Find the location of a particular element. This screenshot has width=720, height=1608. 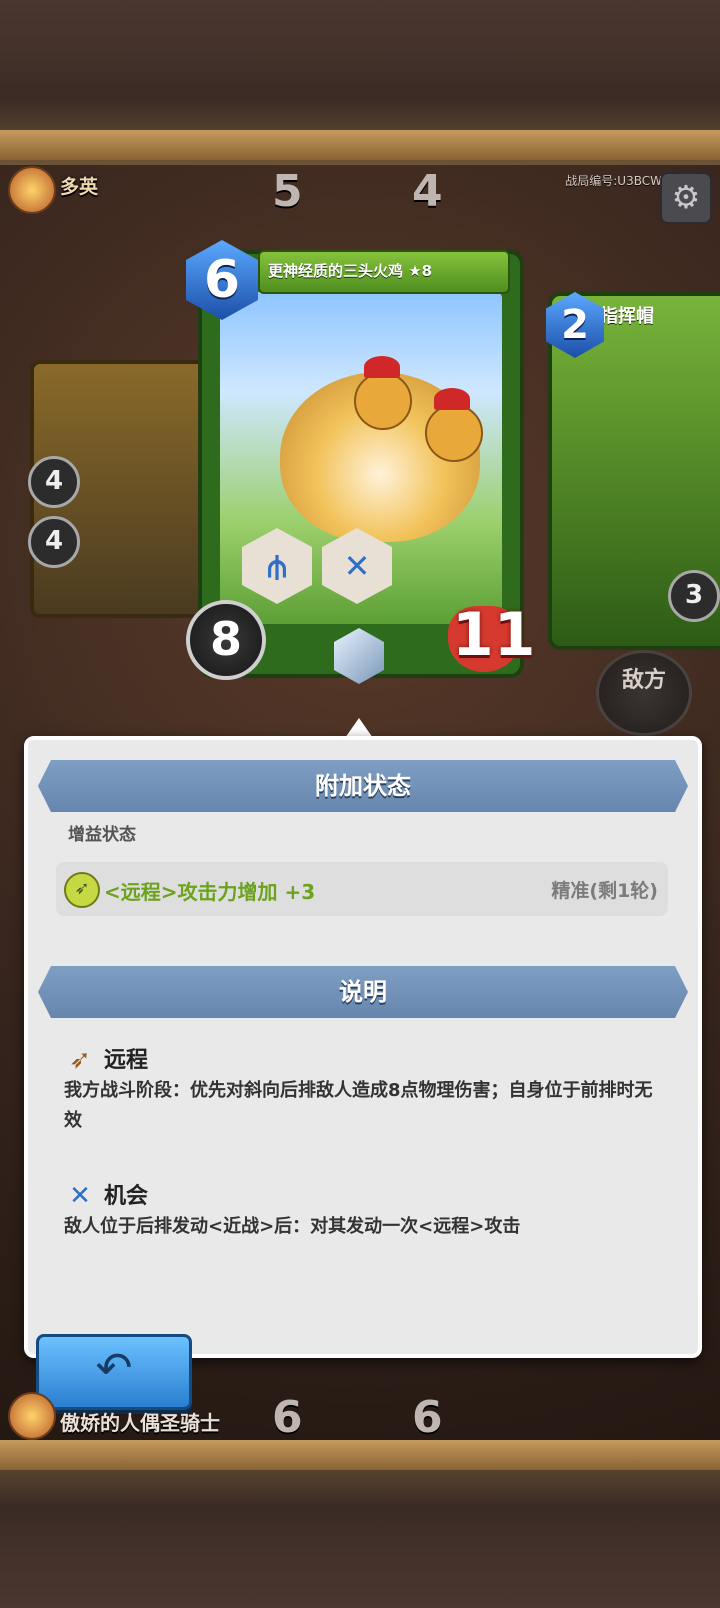

card-health: 11 is located at coordinates (494, 635).